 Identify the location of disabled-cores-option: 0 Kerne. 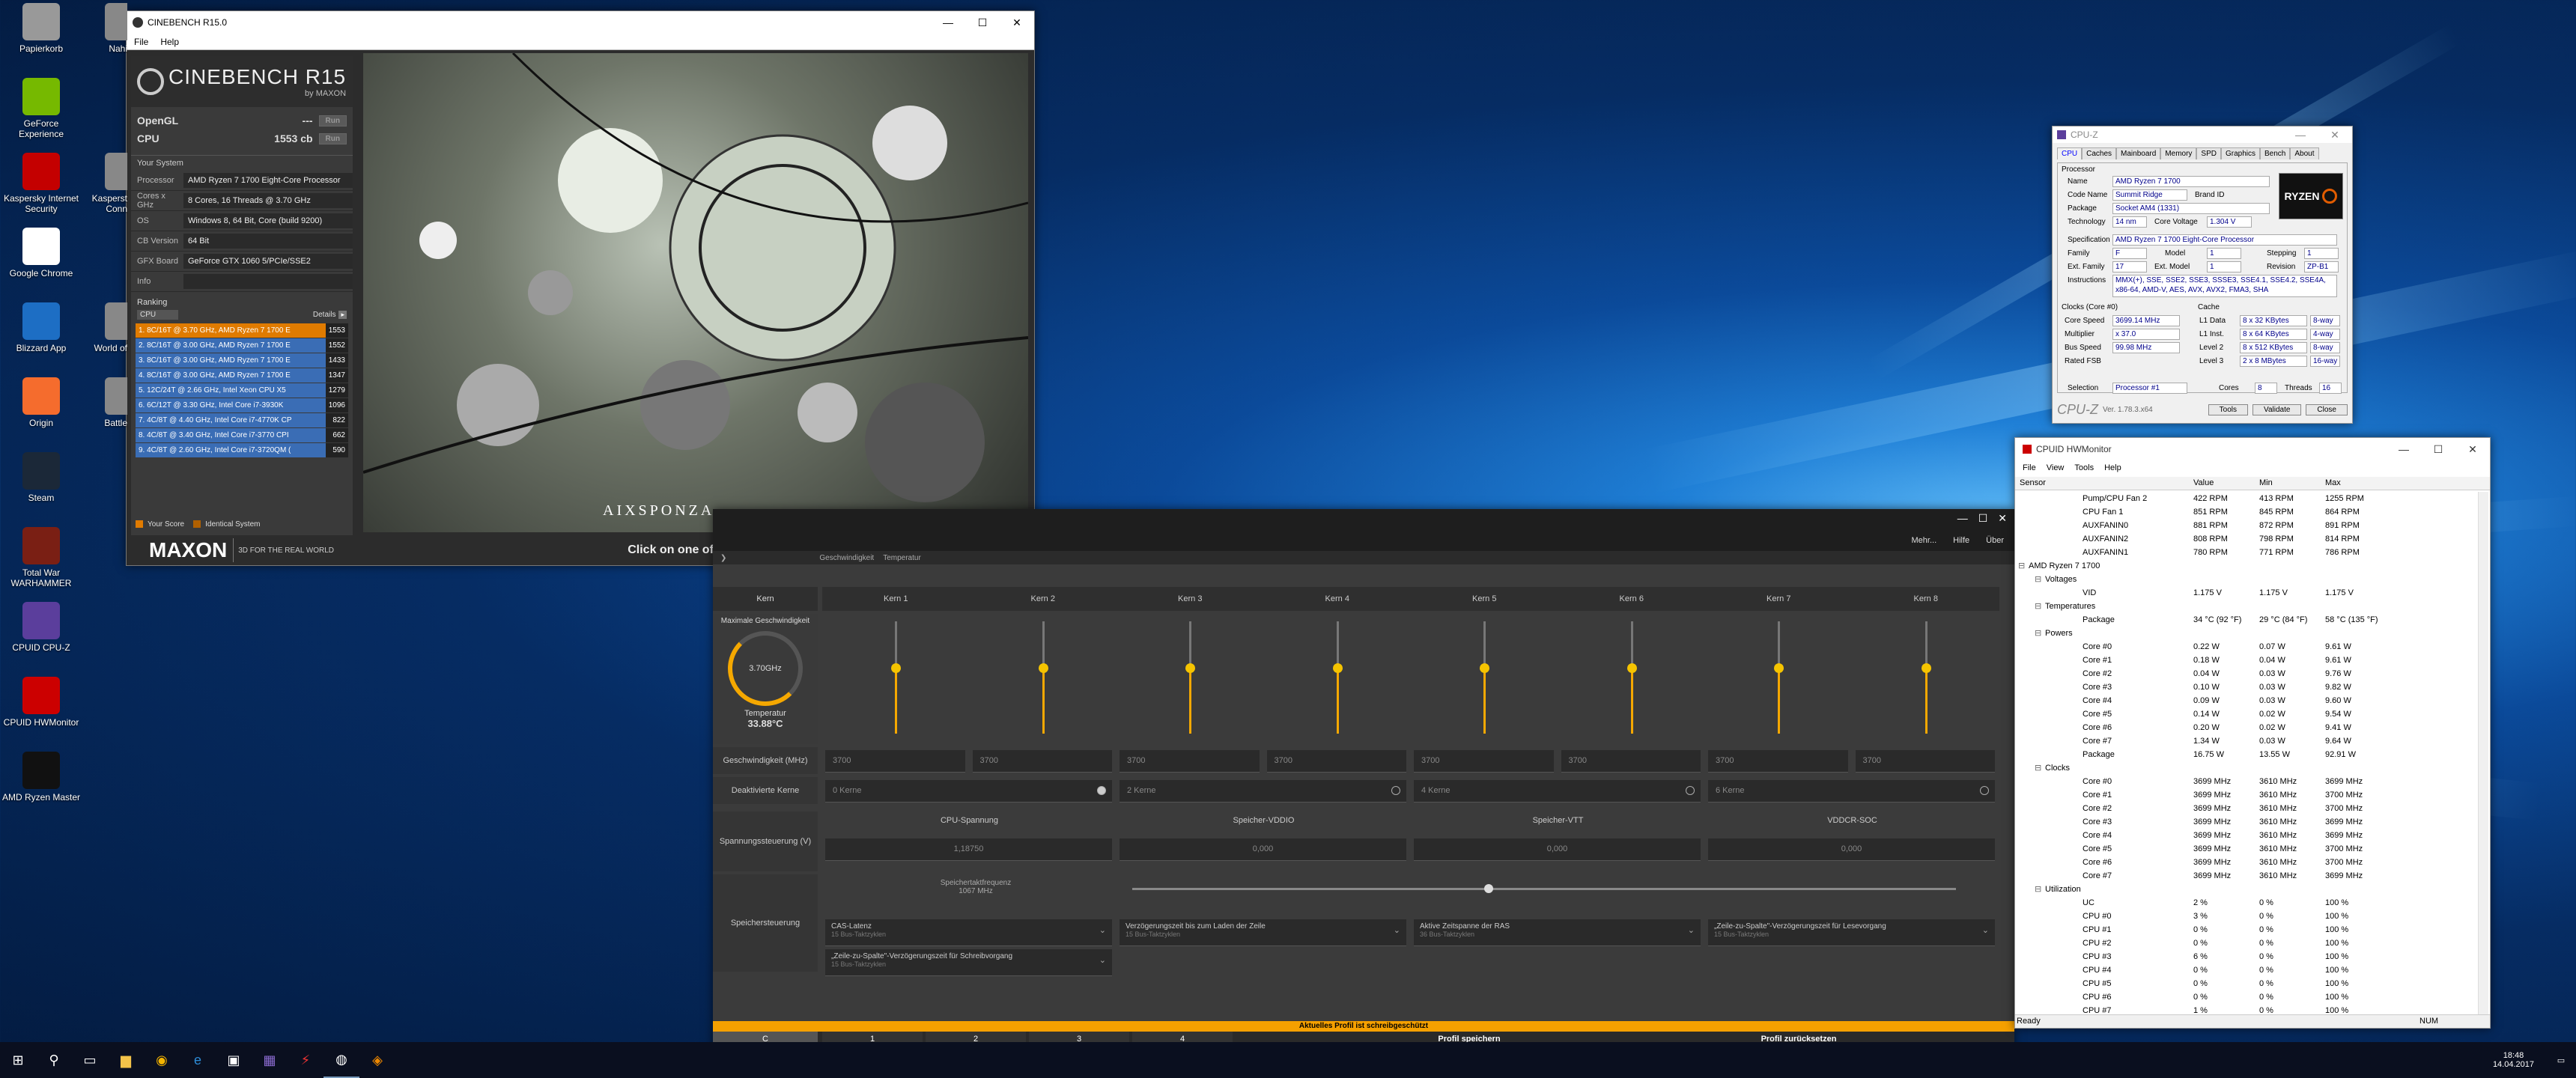
(968, 792).